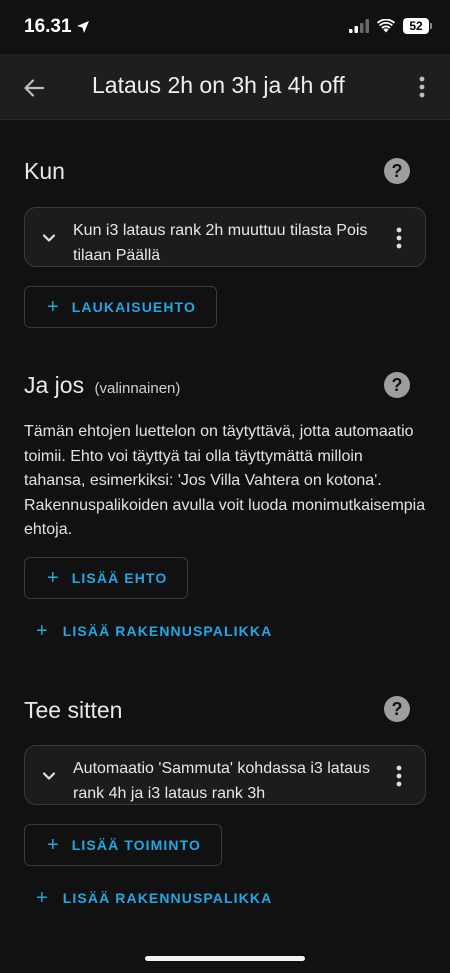  I want to click on add-action-building-block-button: + LISÄÄ RAKENNUSPALIKKA, so click(154, 898).